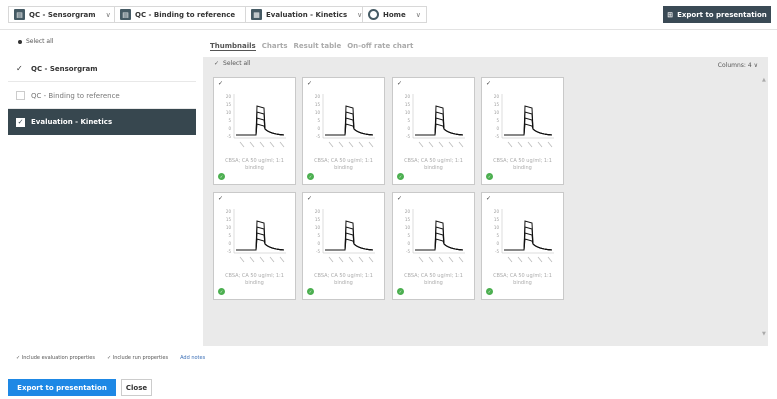 The width and height of the screenshot is (777, 399). I want to click on view-dropdown-label: QC - Binding to reference, so click(185, 14).